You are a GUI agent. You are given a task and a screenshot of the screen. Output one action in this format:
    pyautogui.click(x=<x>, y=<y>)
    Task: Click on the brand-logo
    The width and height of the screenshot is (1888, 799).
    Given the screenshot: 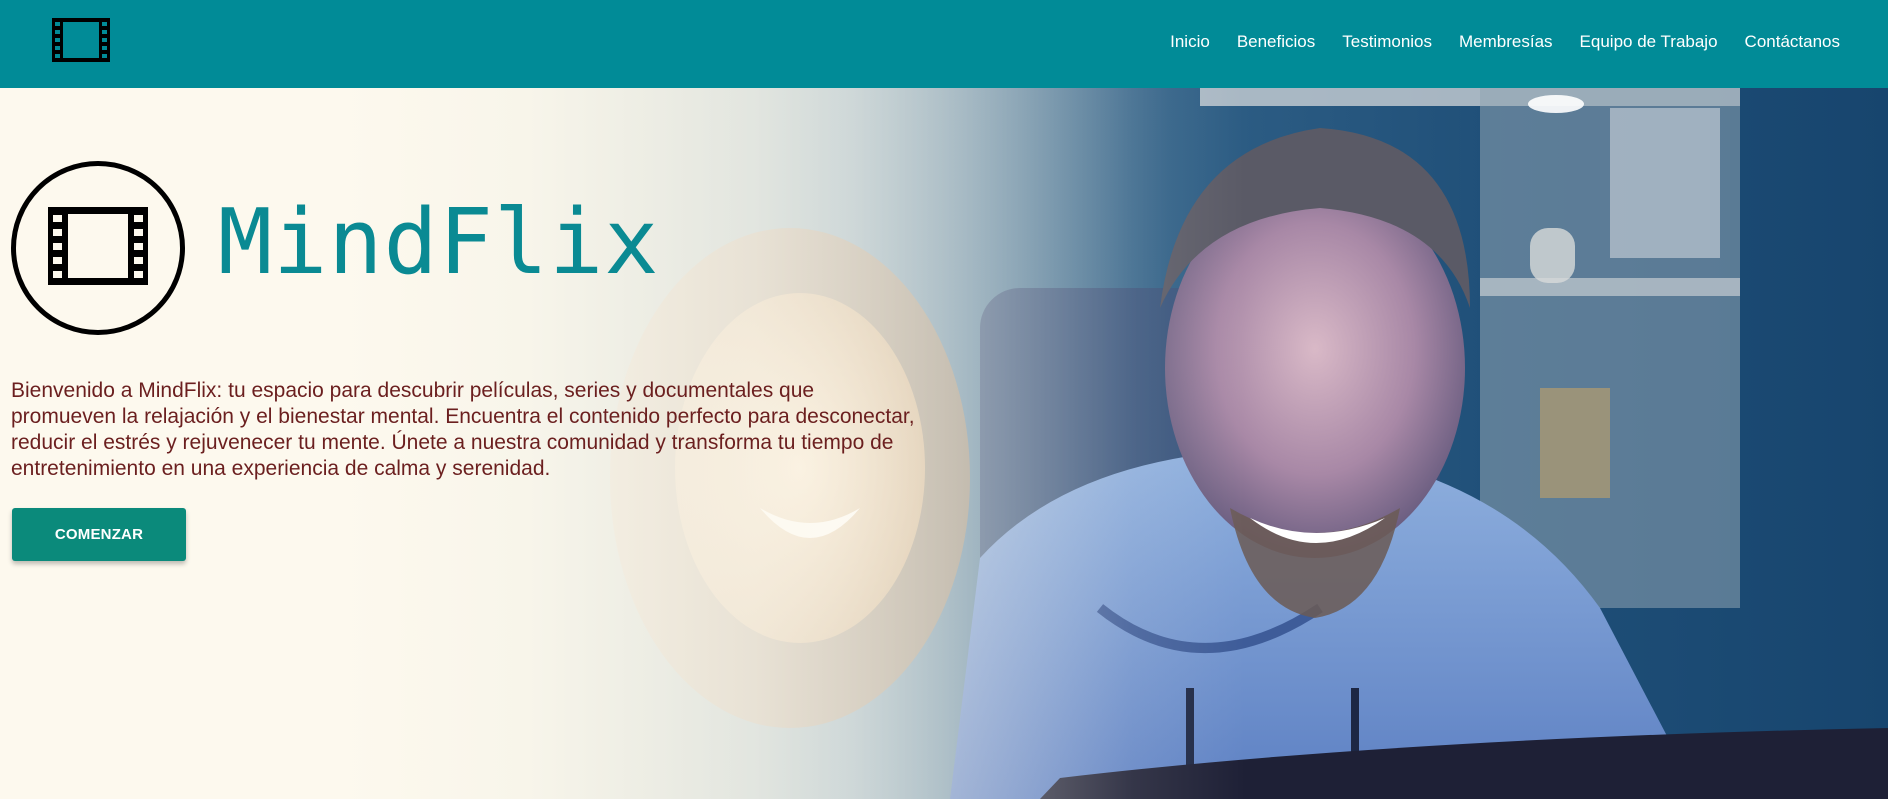 What is the action you would take?
    pyautogui.click(x=98, y=248)
    